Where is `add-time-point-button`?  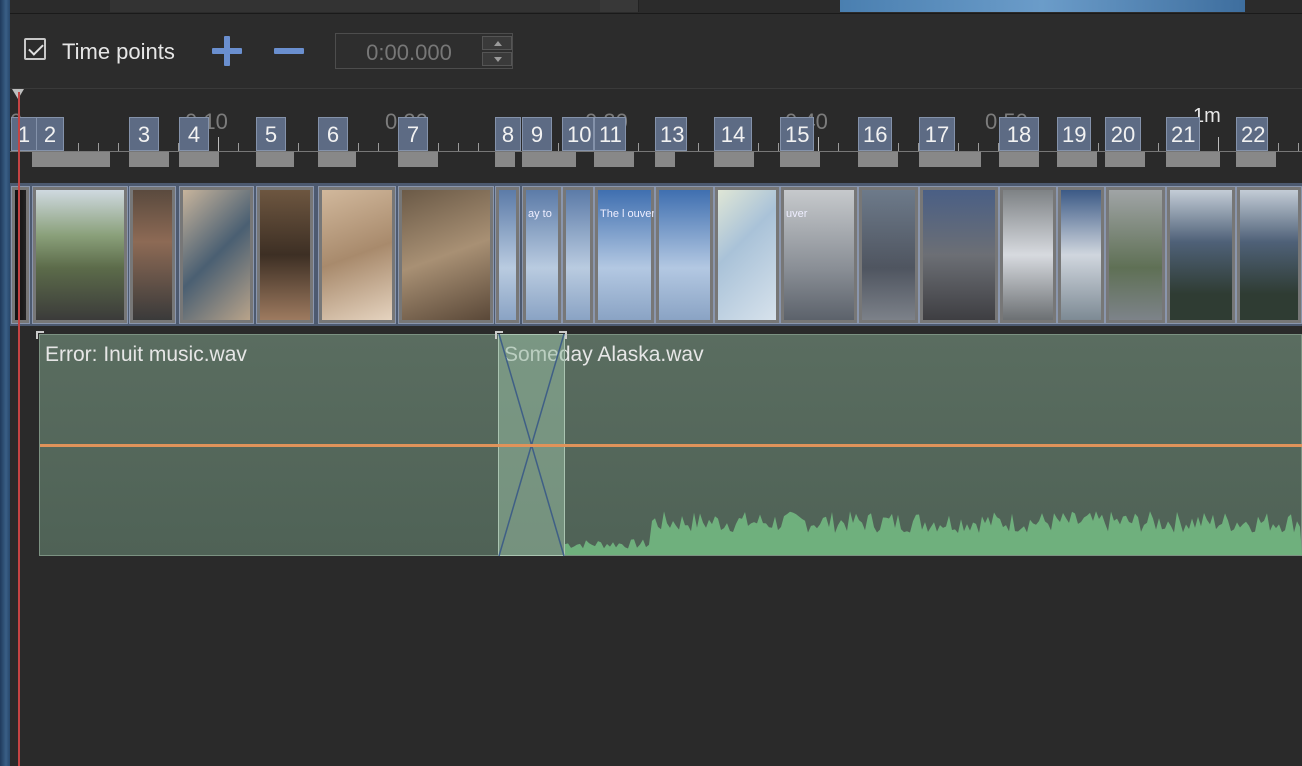 add-time-point-button is located at coordinates (227, 51).